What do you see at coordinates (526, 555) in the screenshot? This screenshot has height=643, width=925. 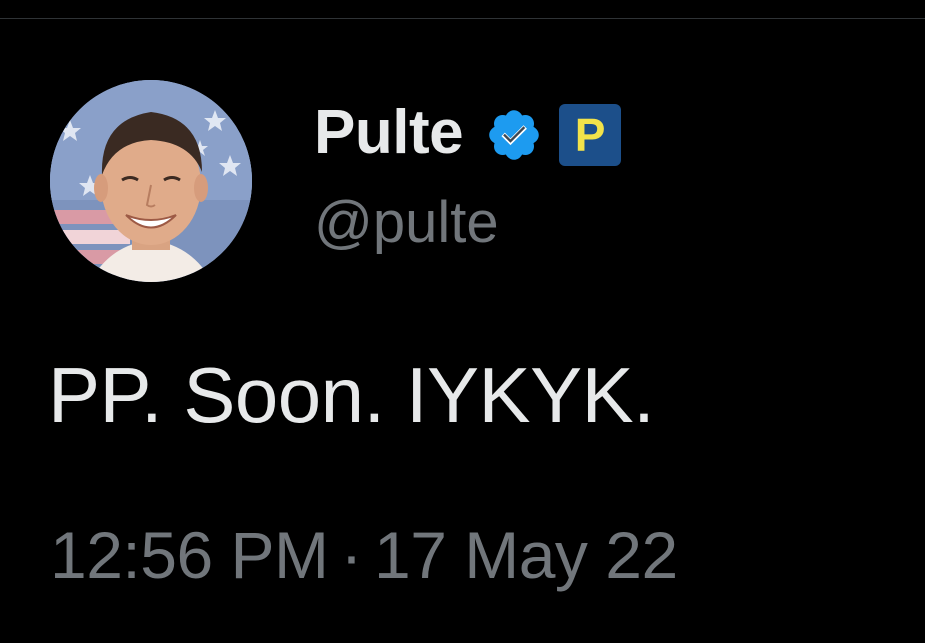 I see `tweet-date: 17 May 22` at bounding box center [526, 555].